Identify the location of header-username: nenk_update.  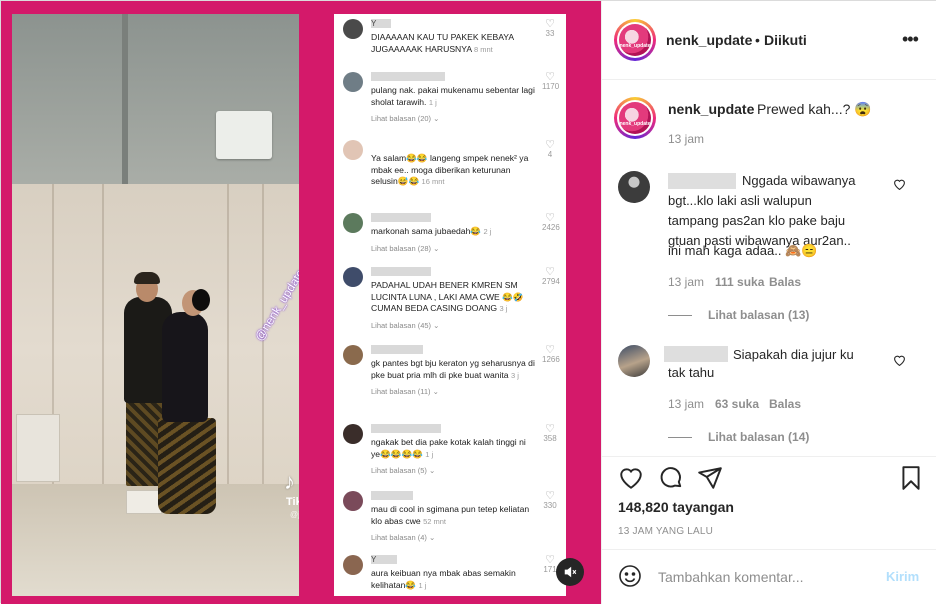
(709, 40).